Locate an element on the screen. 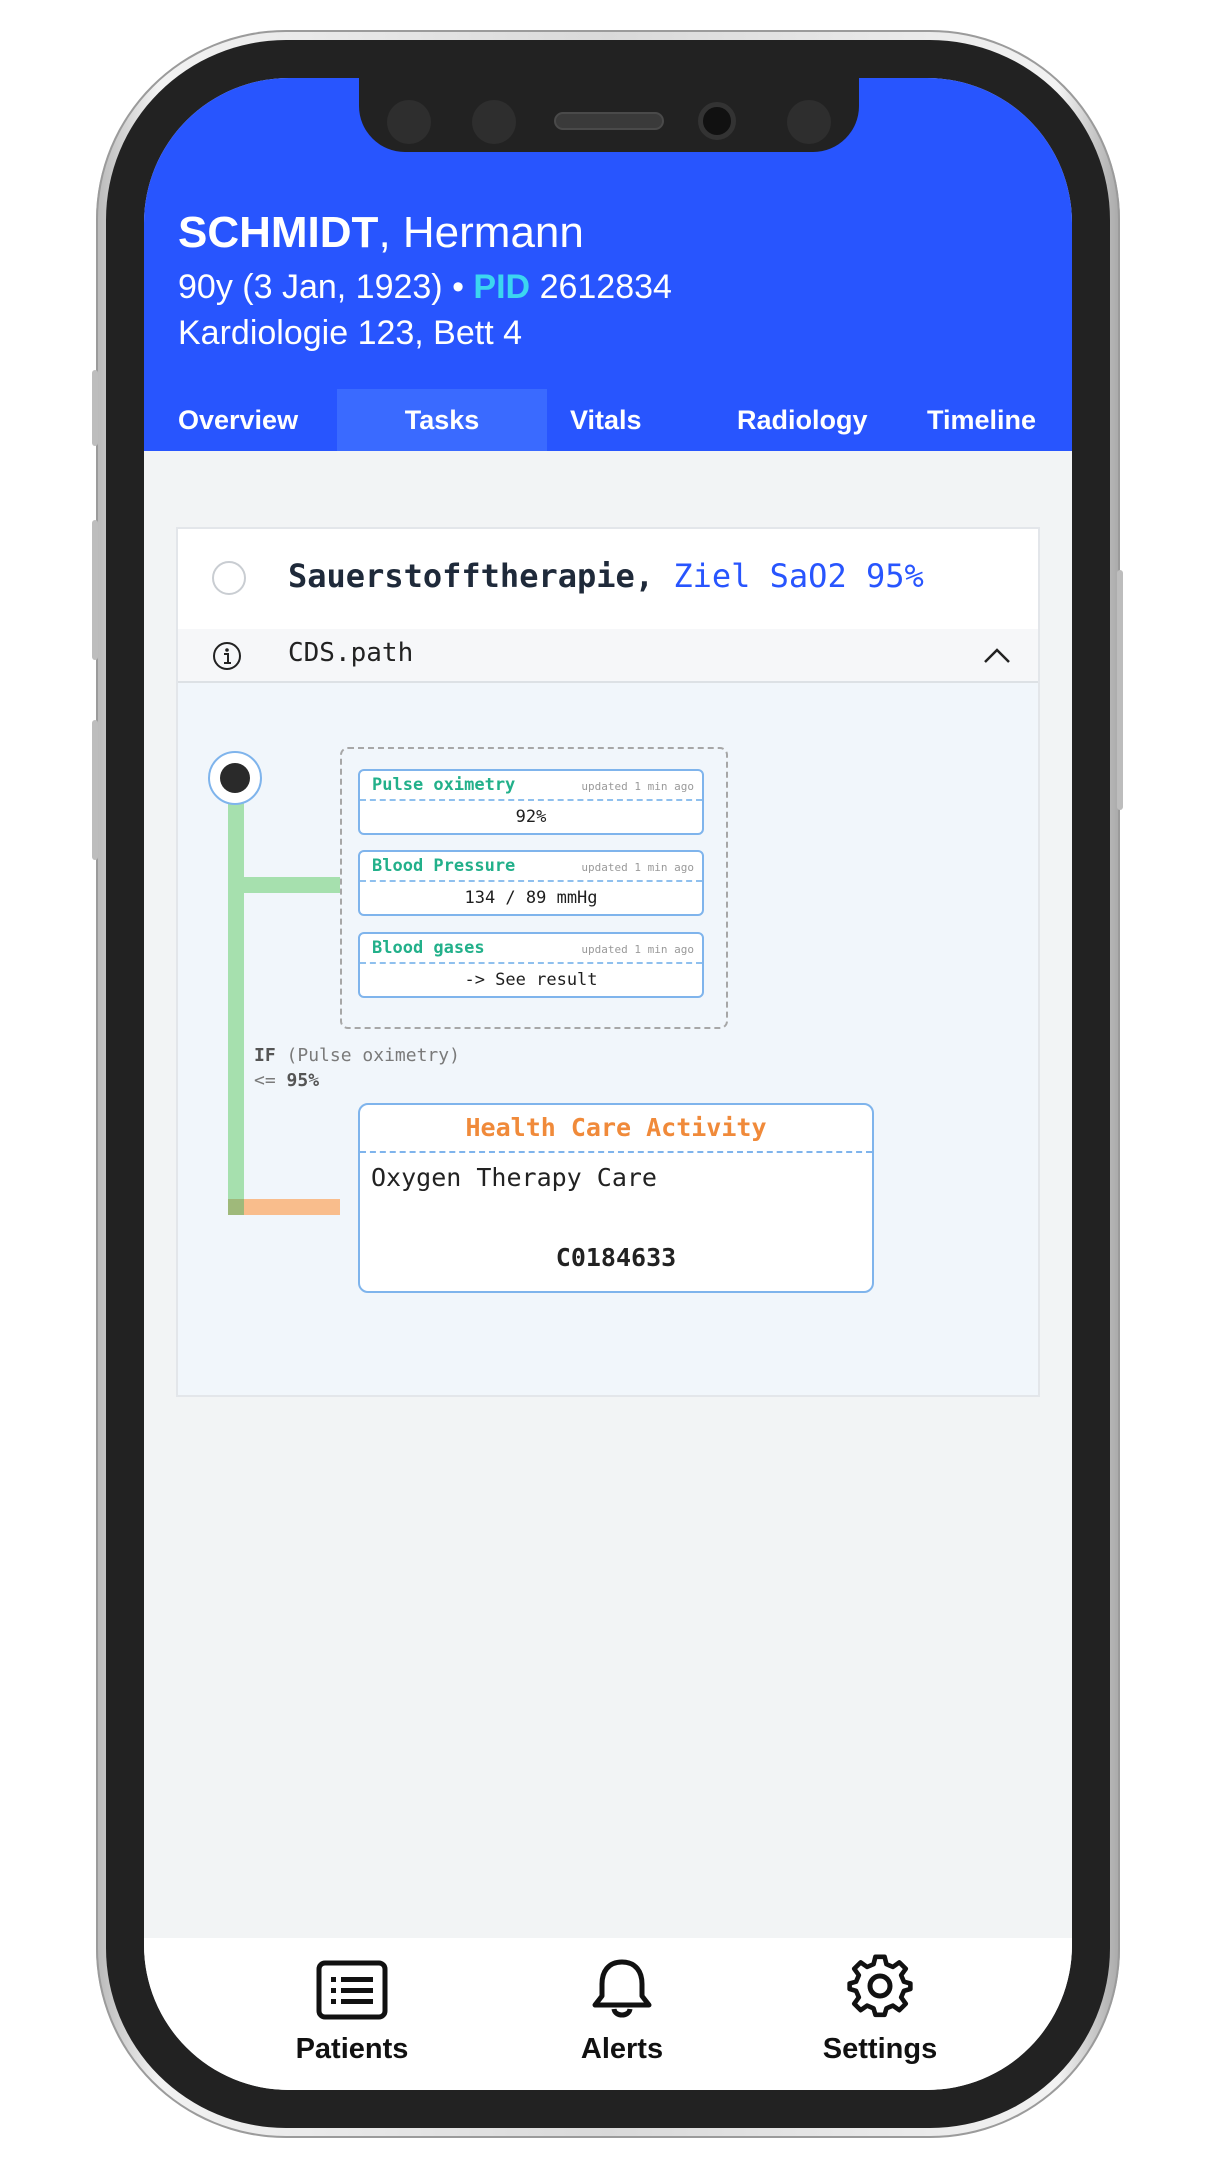  patient-first-name: Hermann is located at coordinates (493, 232).